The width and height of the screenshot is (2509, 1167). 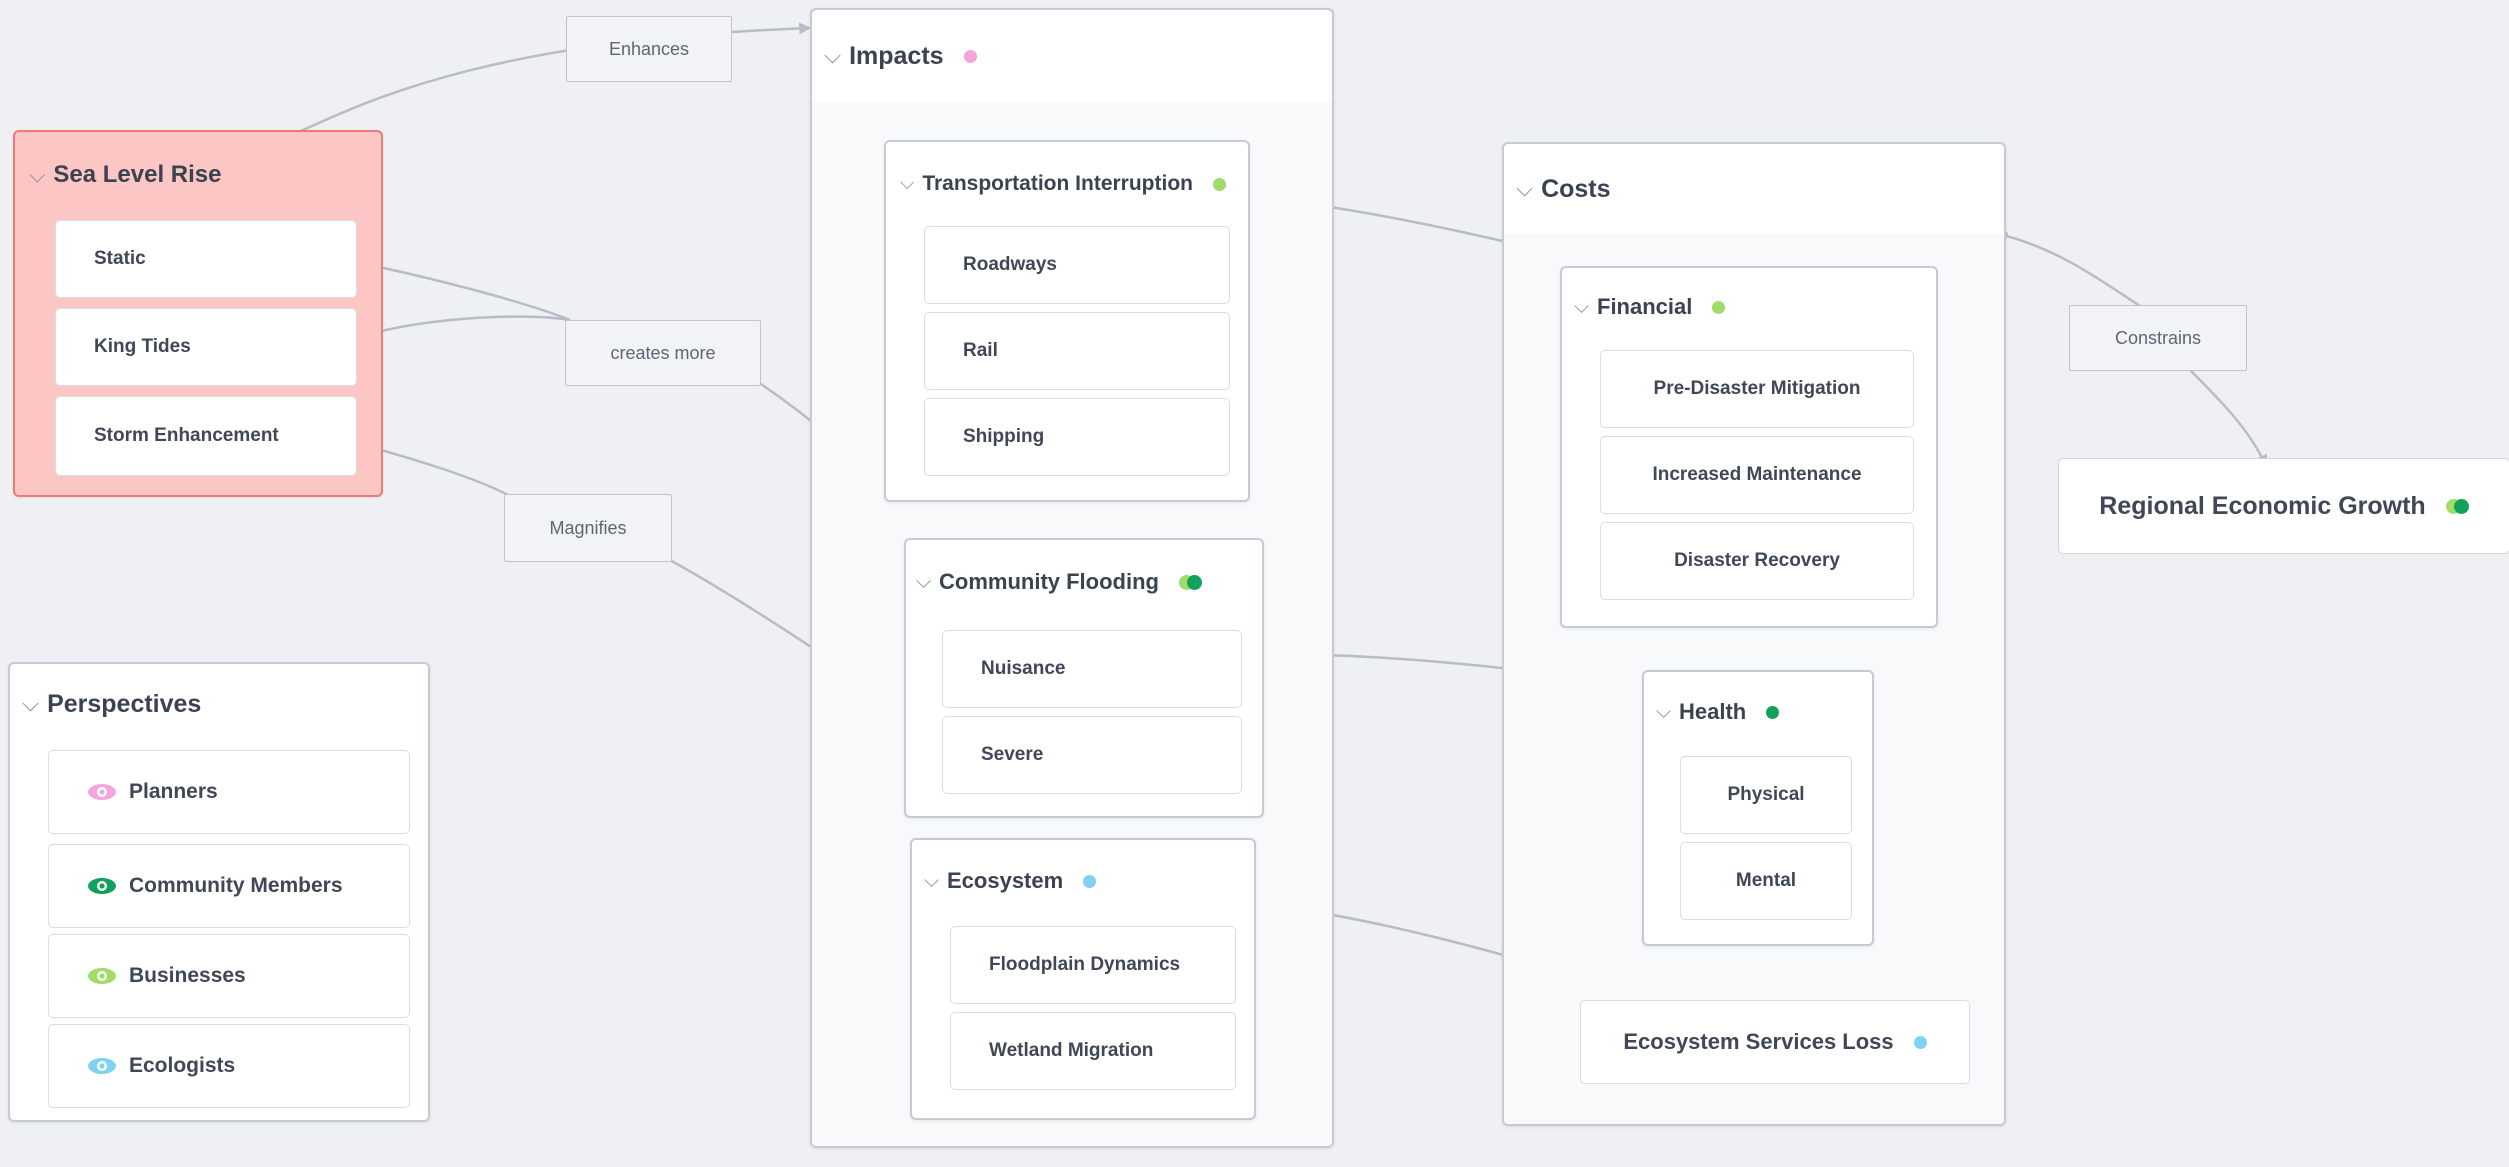 I want to click on node-severe: Severe, so click(x=1092, y=755).